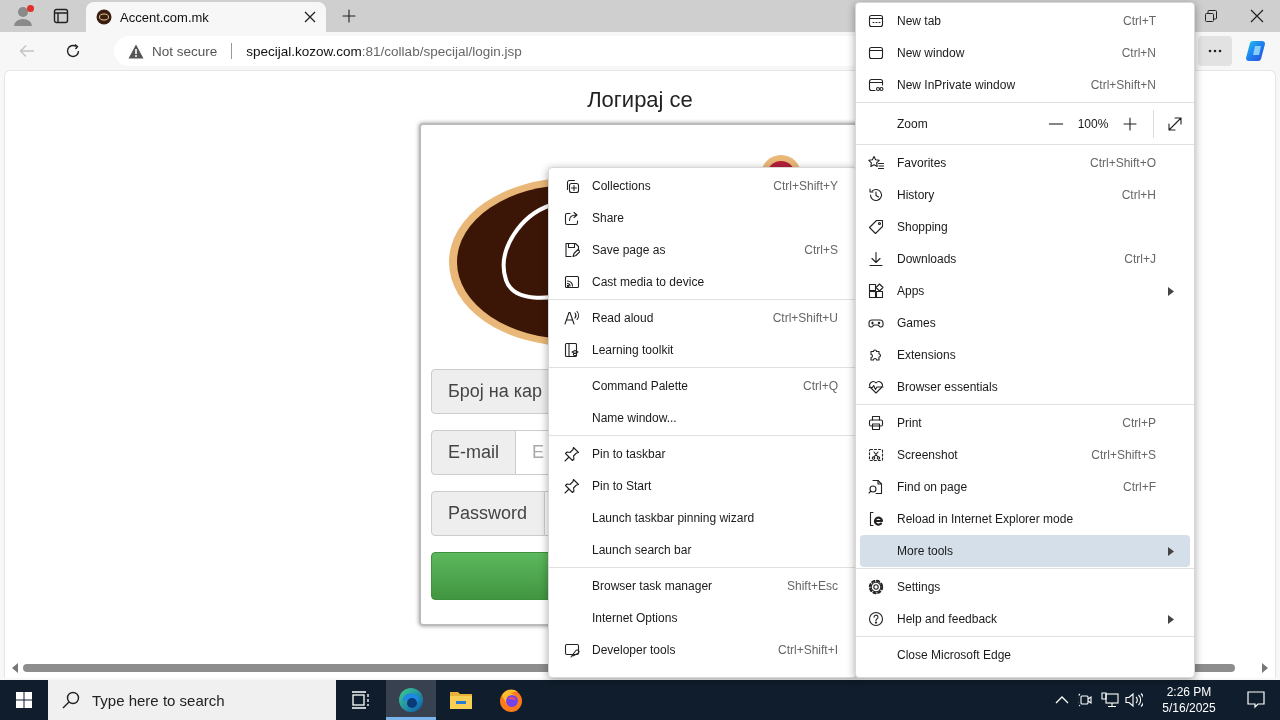 This screenshot has height=720, width=1280. I want to click on menu-item: Help and feedback, so click(1025, 619).